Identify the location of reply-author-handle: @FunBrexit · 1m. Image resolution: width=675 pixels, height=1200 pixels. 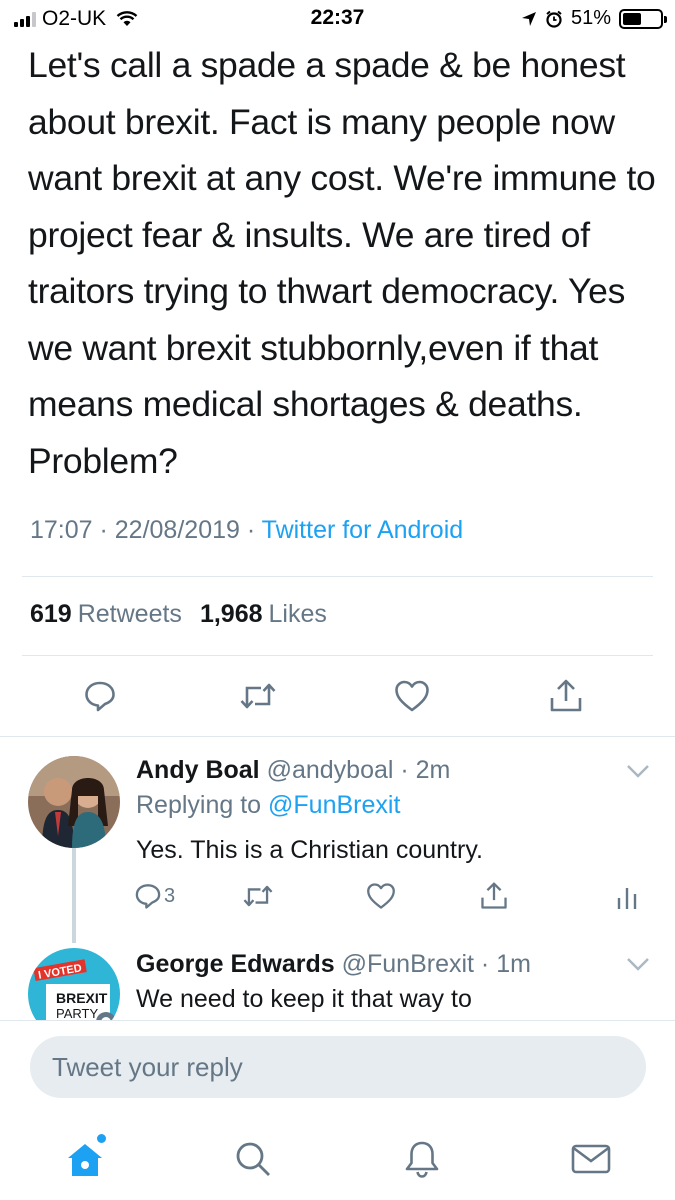
(436, 964).